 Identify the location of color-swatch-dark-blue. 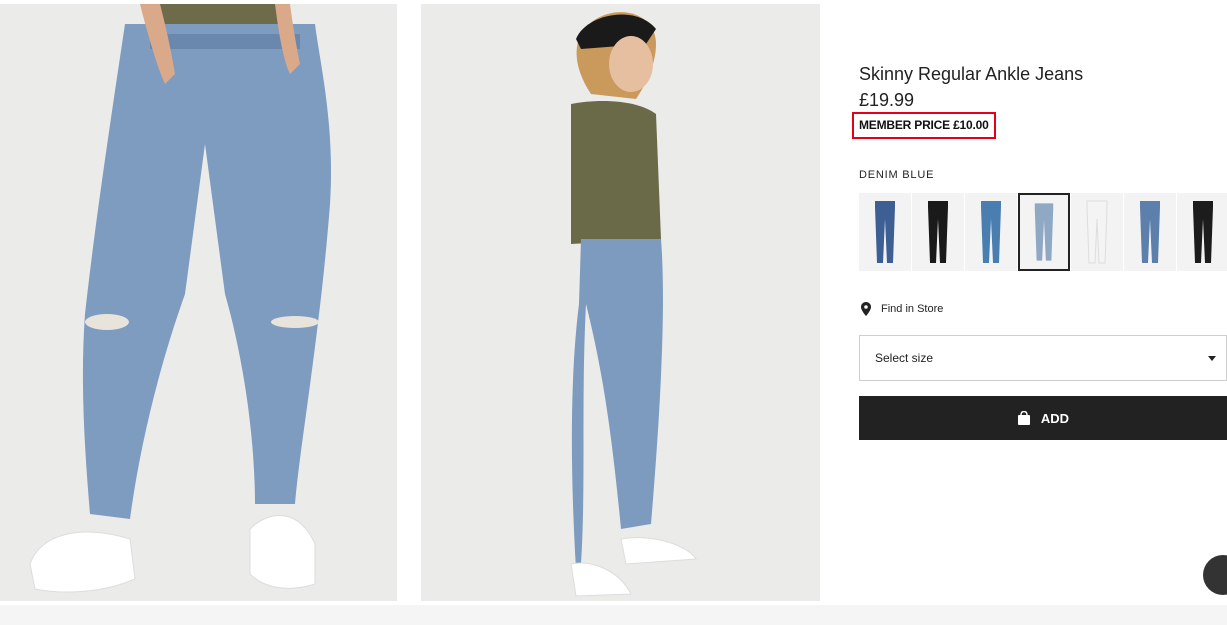
(885, 232).